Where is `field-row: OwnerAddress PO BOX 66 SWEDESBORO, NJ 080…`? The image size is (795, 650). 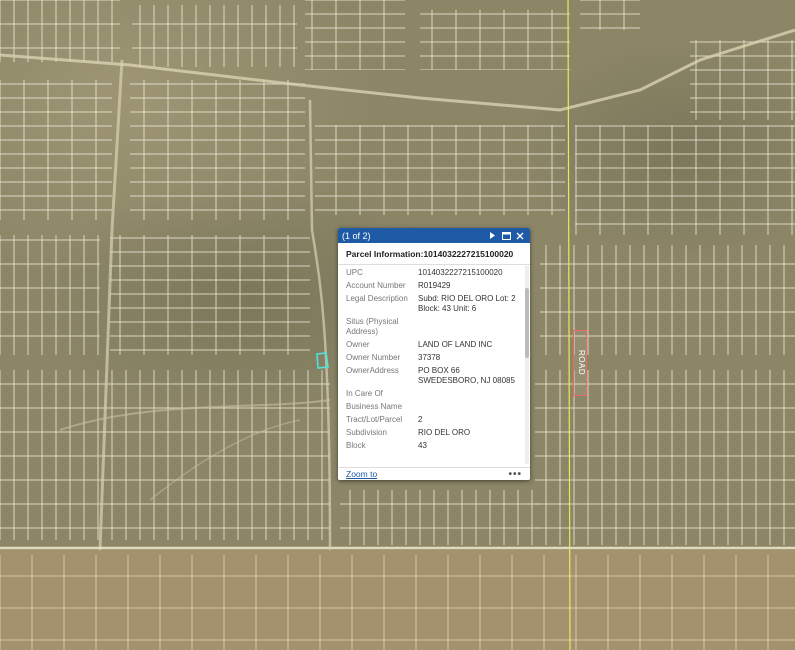 field-row: OwnerAddress PO BOX 66 SWEDESBORO, NJ 080… is located at coordinates (431, 375).